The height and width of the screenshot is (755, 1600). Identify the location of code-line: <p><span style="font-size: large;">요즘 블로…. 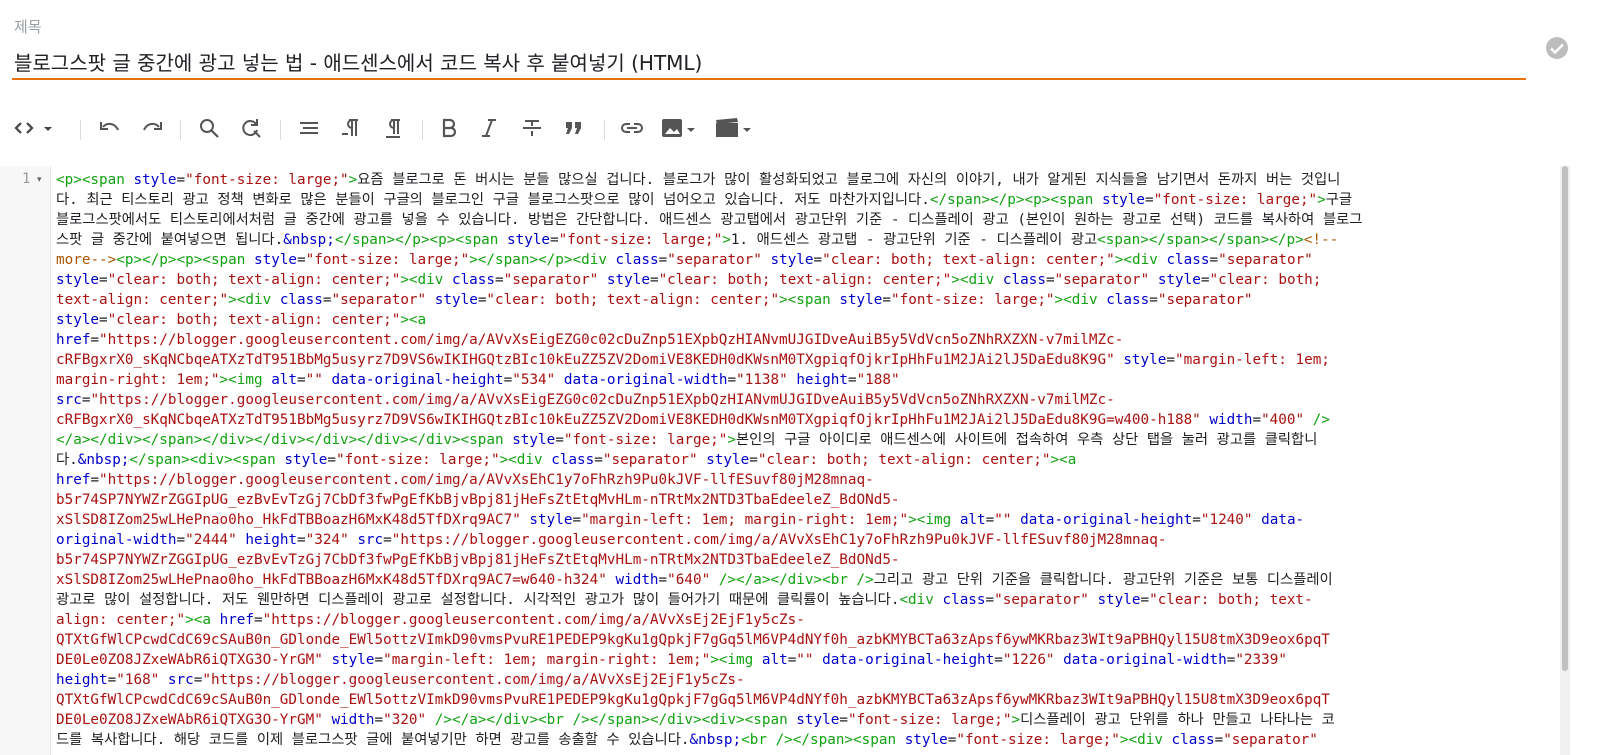
(698, 180).